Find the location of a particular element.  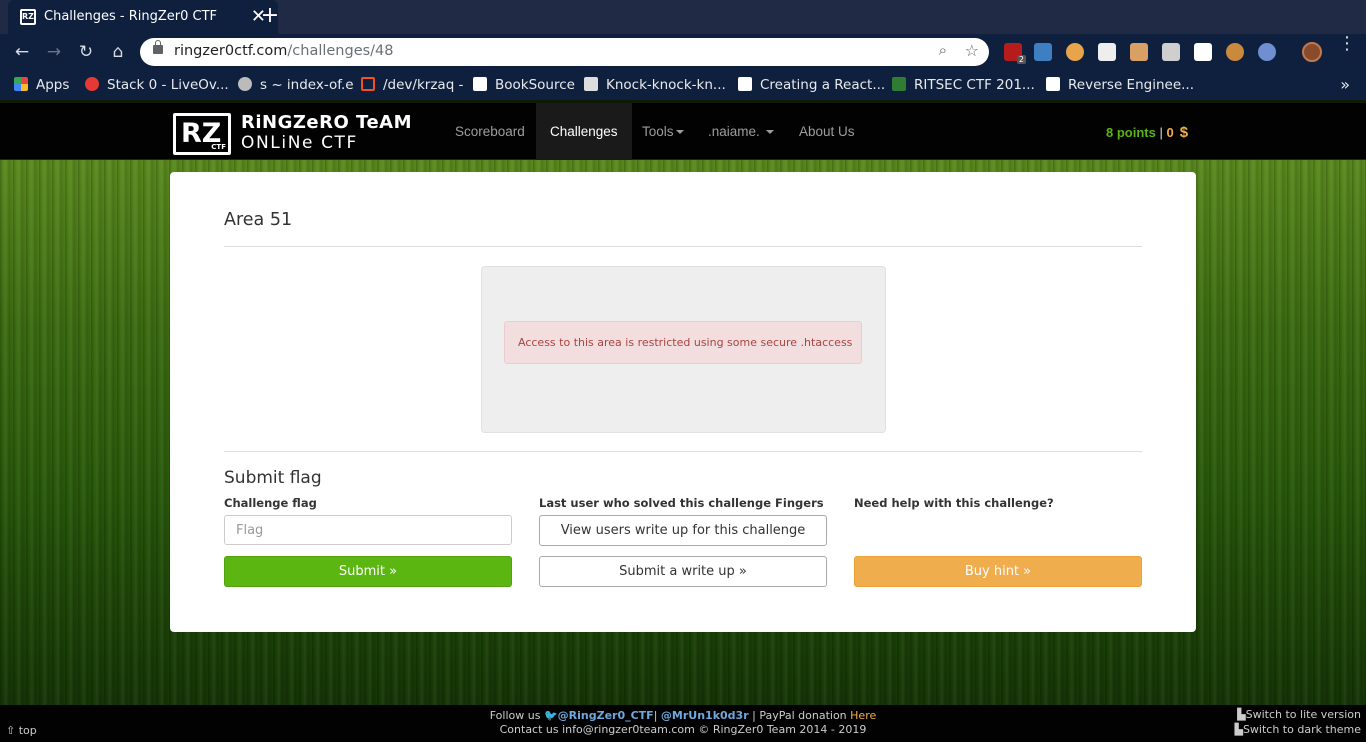

flag-input is located at coordinates (368, 530).